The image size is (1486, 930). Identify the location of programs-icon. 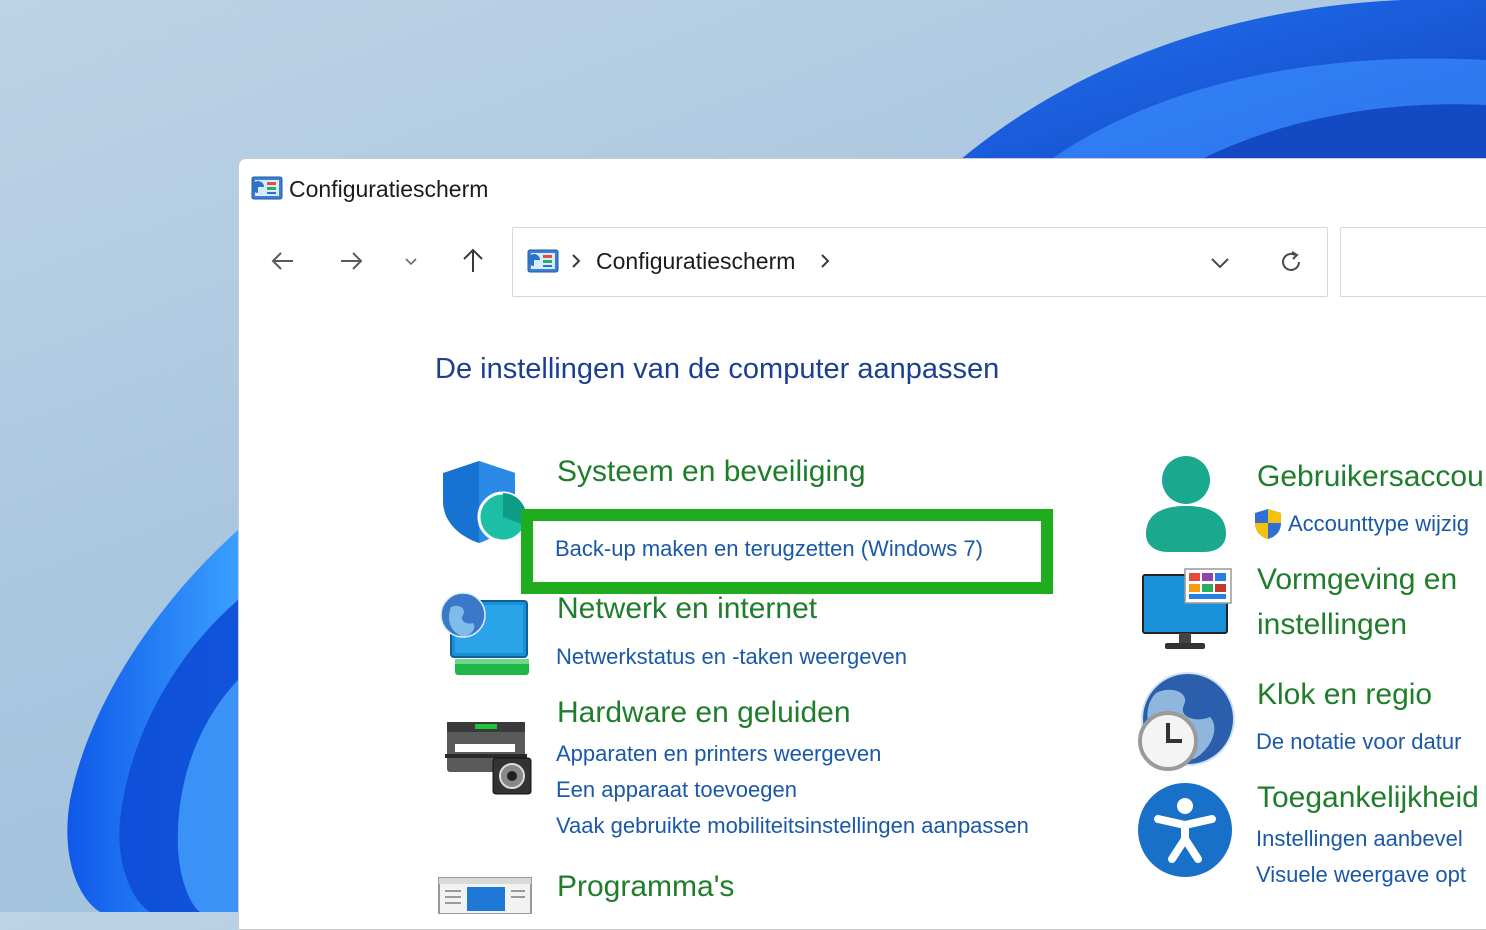
(485, 894).